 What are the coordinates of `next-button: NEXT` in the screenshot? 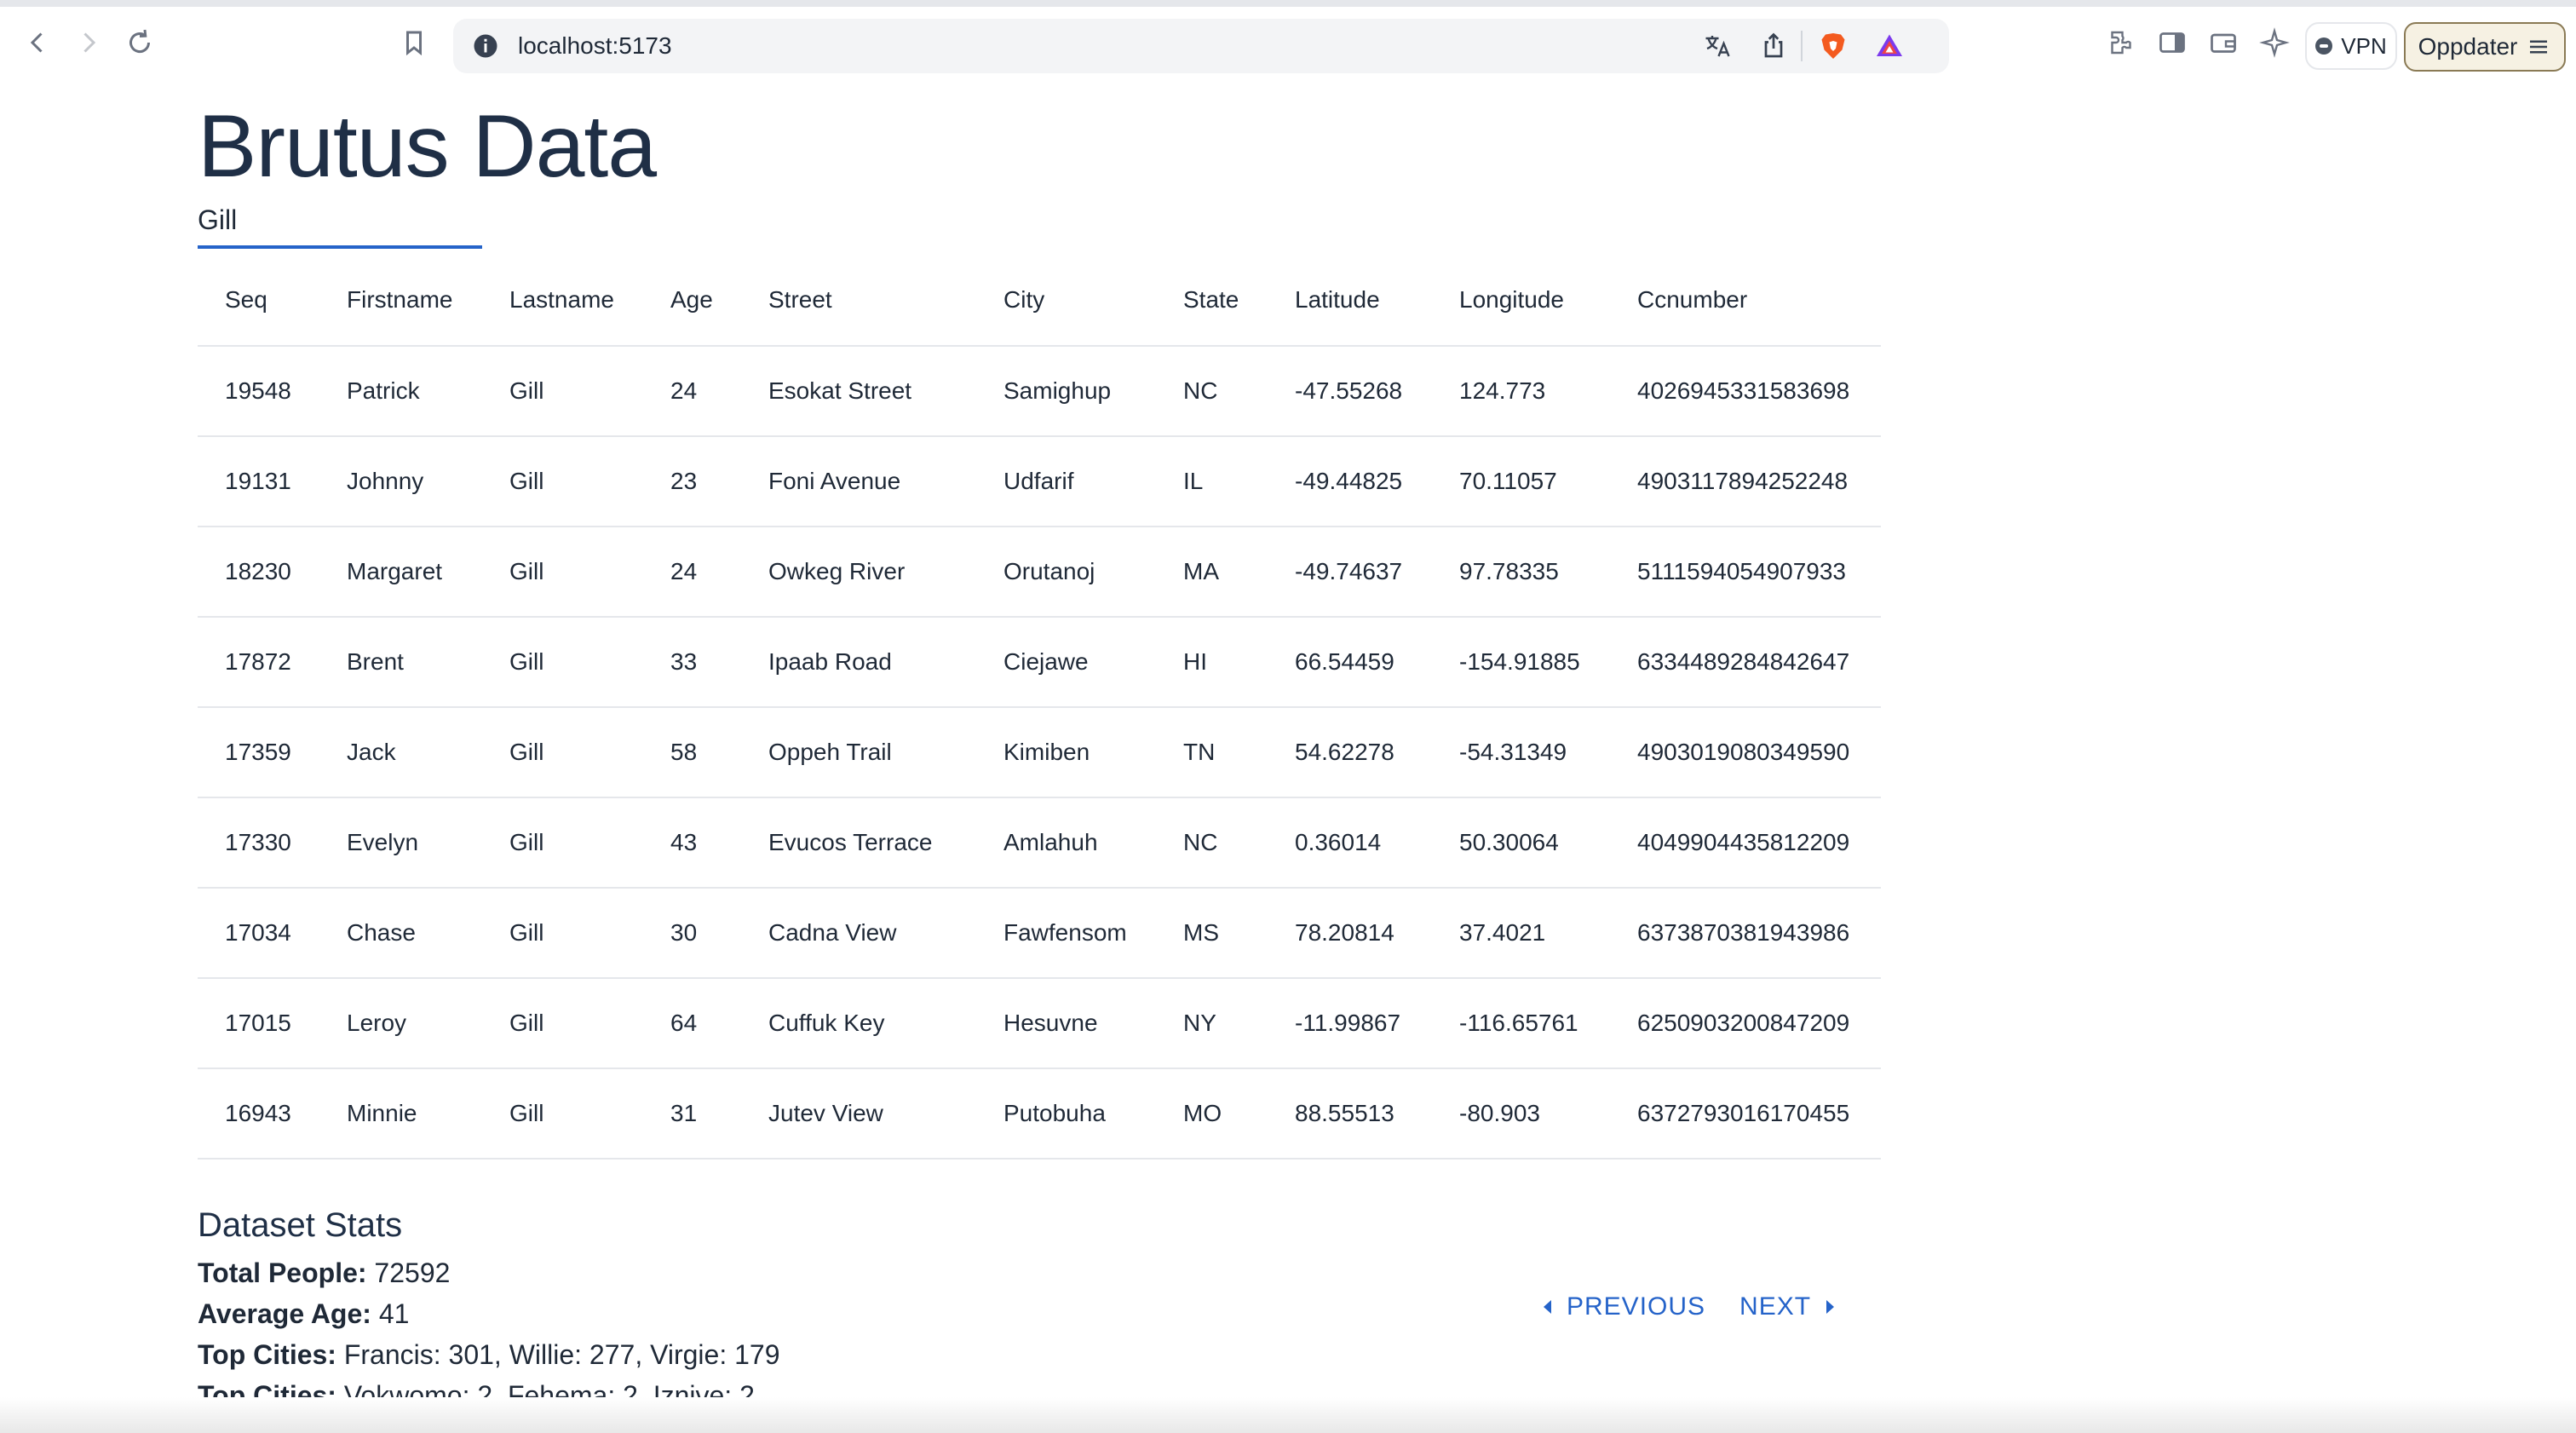 It's located at (1787, 1306).